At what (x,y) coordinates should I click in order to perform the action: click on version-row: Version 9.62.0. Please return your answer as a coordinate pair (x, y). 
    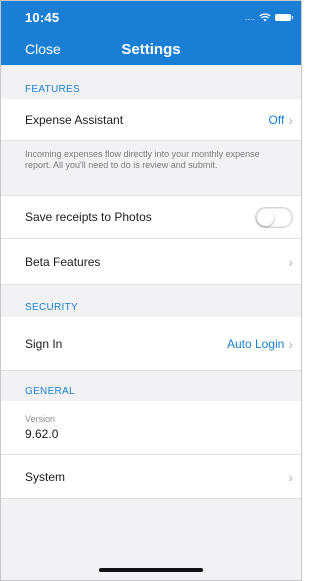
    Looking at the image, I should click on (151, 428).